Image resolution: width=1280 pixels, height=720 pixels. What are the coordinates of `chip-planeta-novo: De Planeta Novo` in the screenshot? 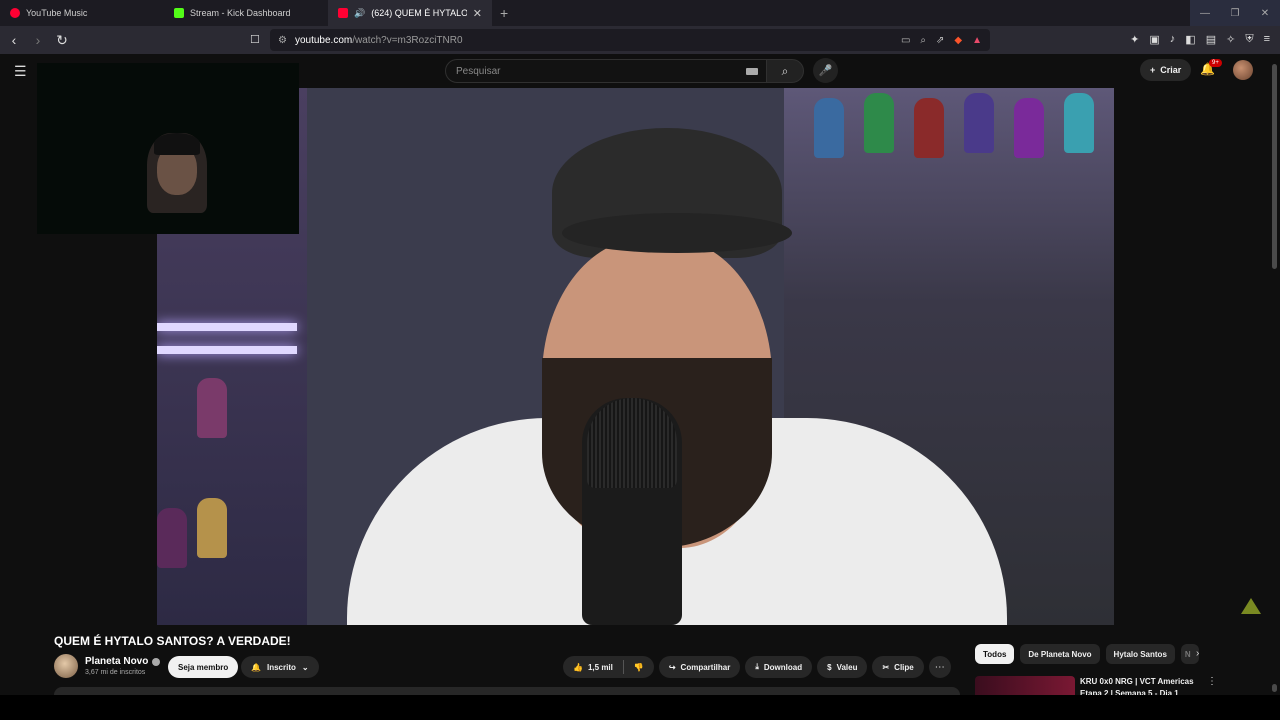 It's located at (1060, 654).